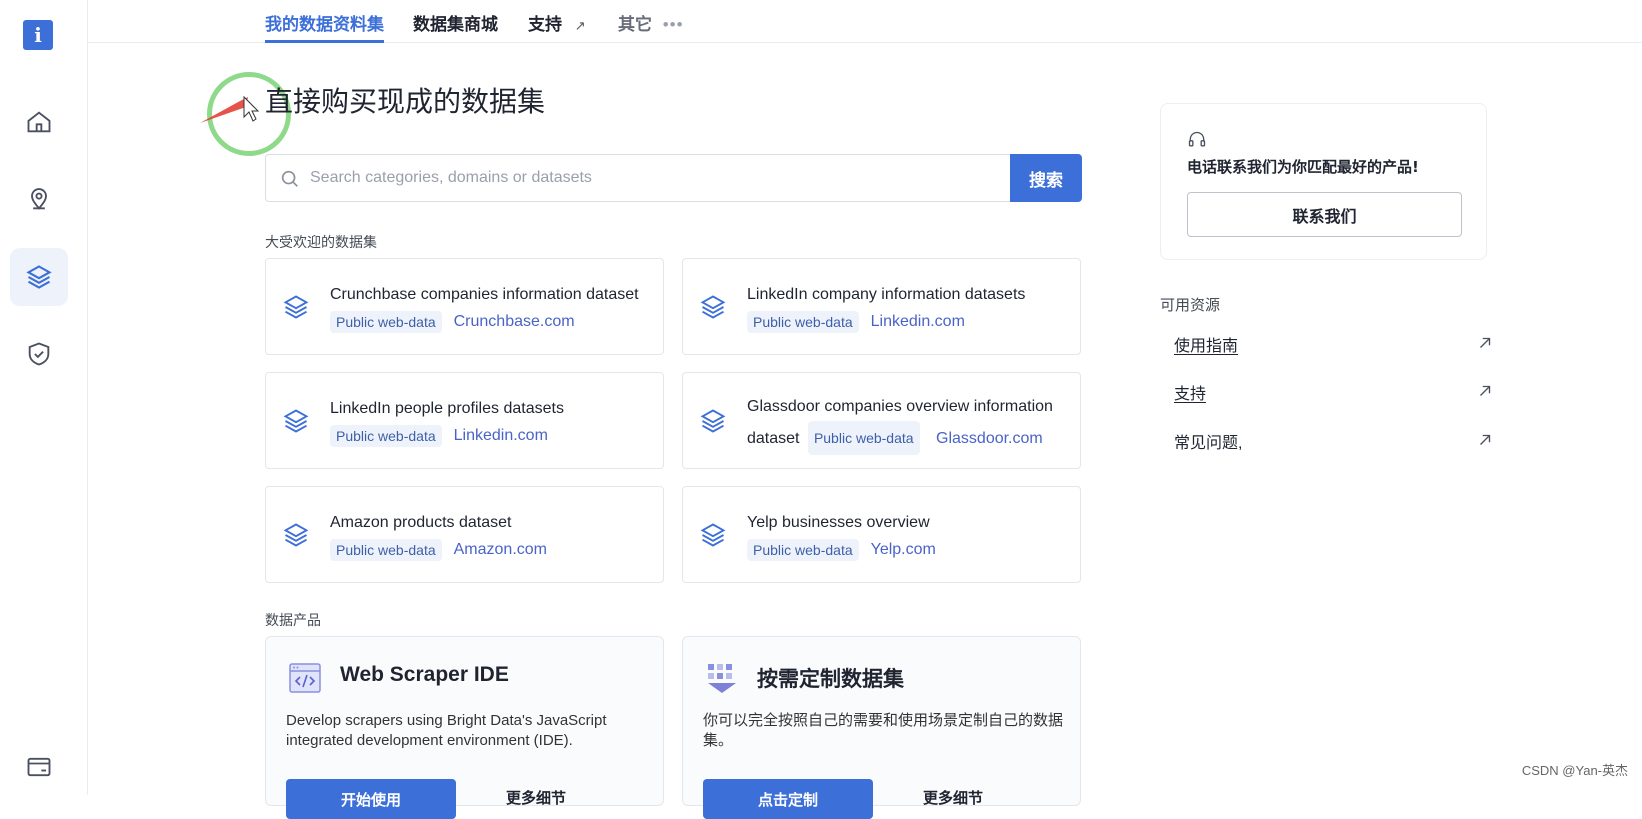 The height and width of the screenshot is (819, 1642). Describe the element at coordinates (490, 523) in the screenshot. I see `dataset-title: Amazon products dataset` at that location.